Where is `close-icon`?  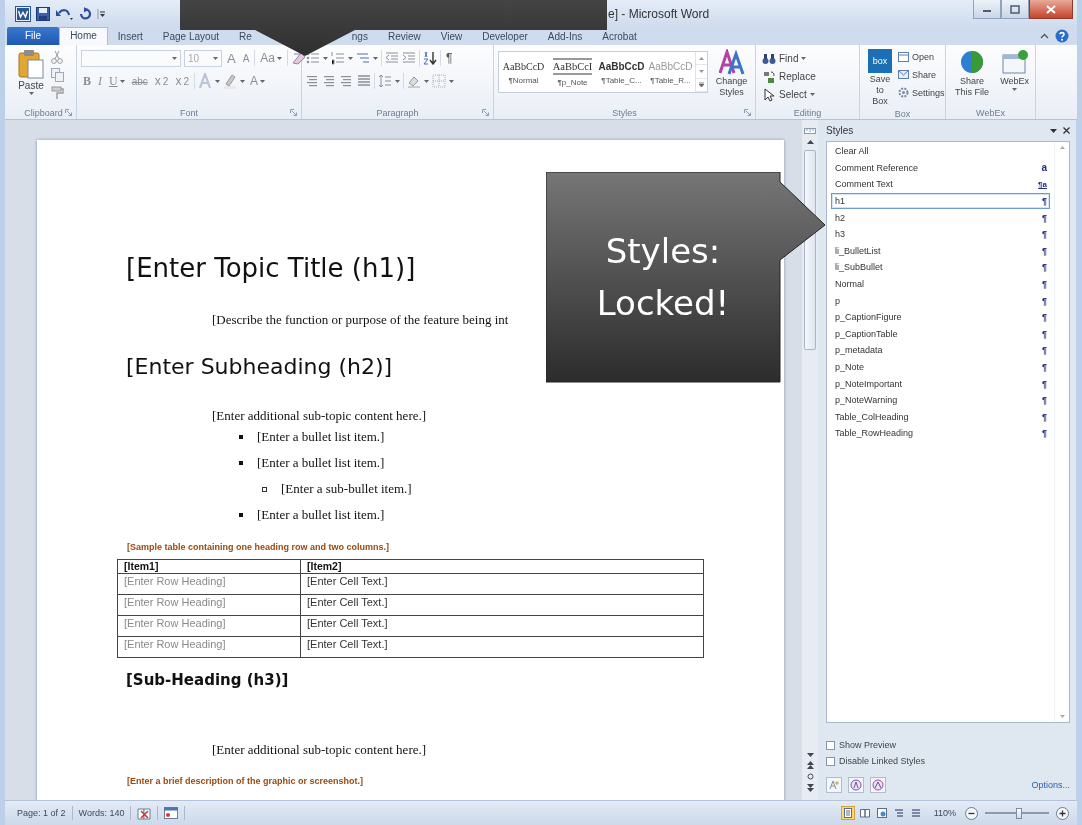
close-icon is located at coordinates (1066, 130).